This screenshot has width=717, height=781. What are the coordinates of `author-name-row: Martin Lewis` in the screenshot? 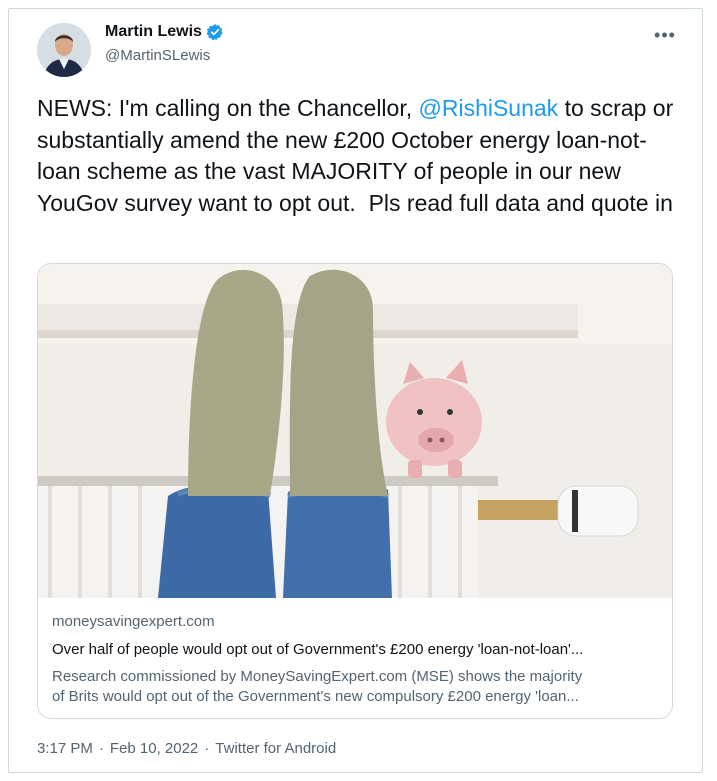 It's located at (164, 32).